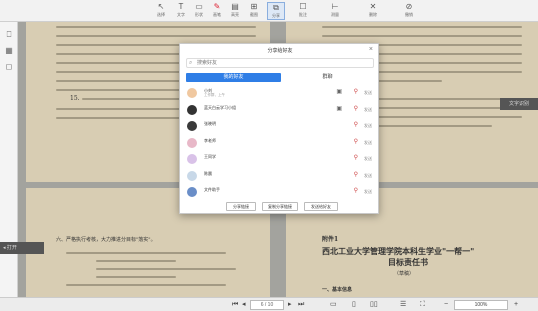 The height and width of the screenshot is (311, 538). I want to click on toolbar-item-delete: ✕ 删除, so click(373, 11).